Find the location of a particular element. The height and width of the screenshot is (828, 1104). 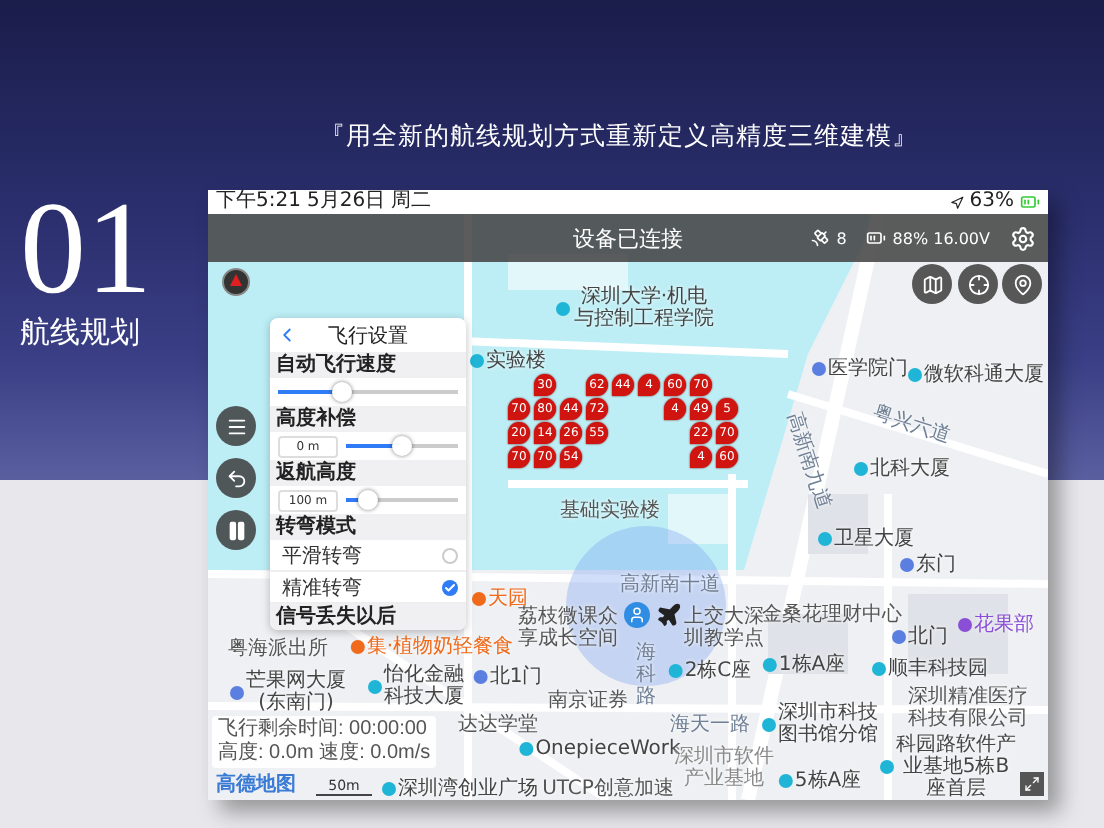

map-label: 医学院门 is located at coordinates (868, 369).